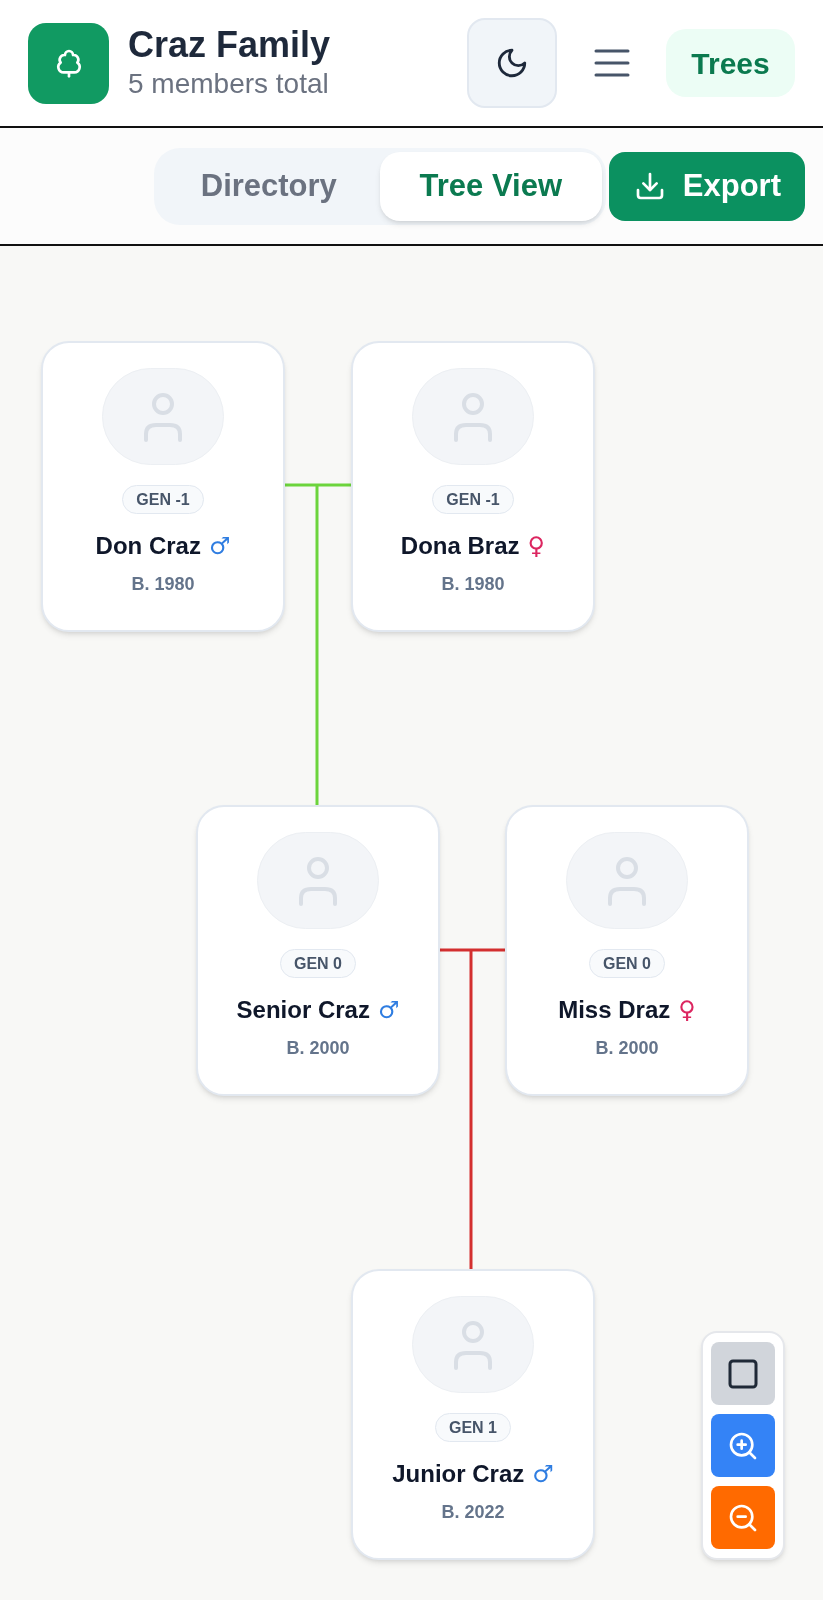 This screenshot has height=1600, width=823. I want to click on menu-icon, so click(612, 63).